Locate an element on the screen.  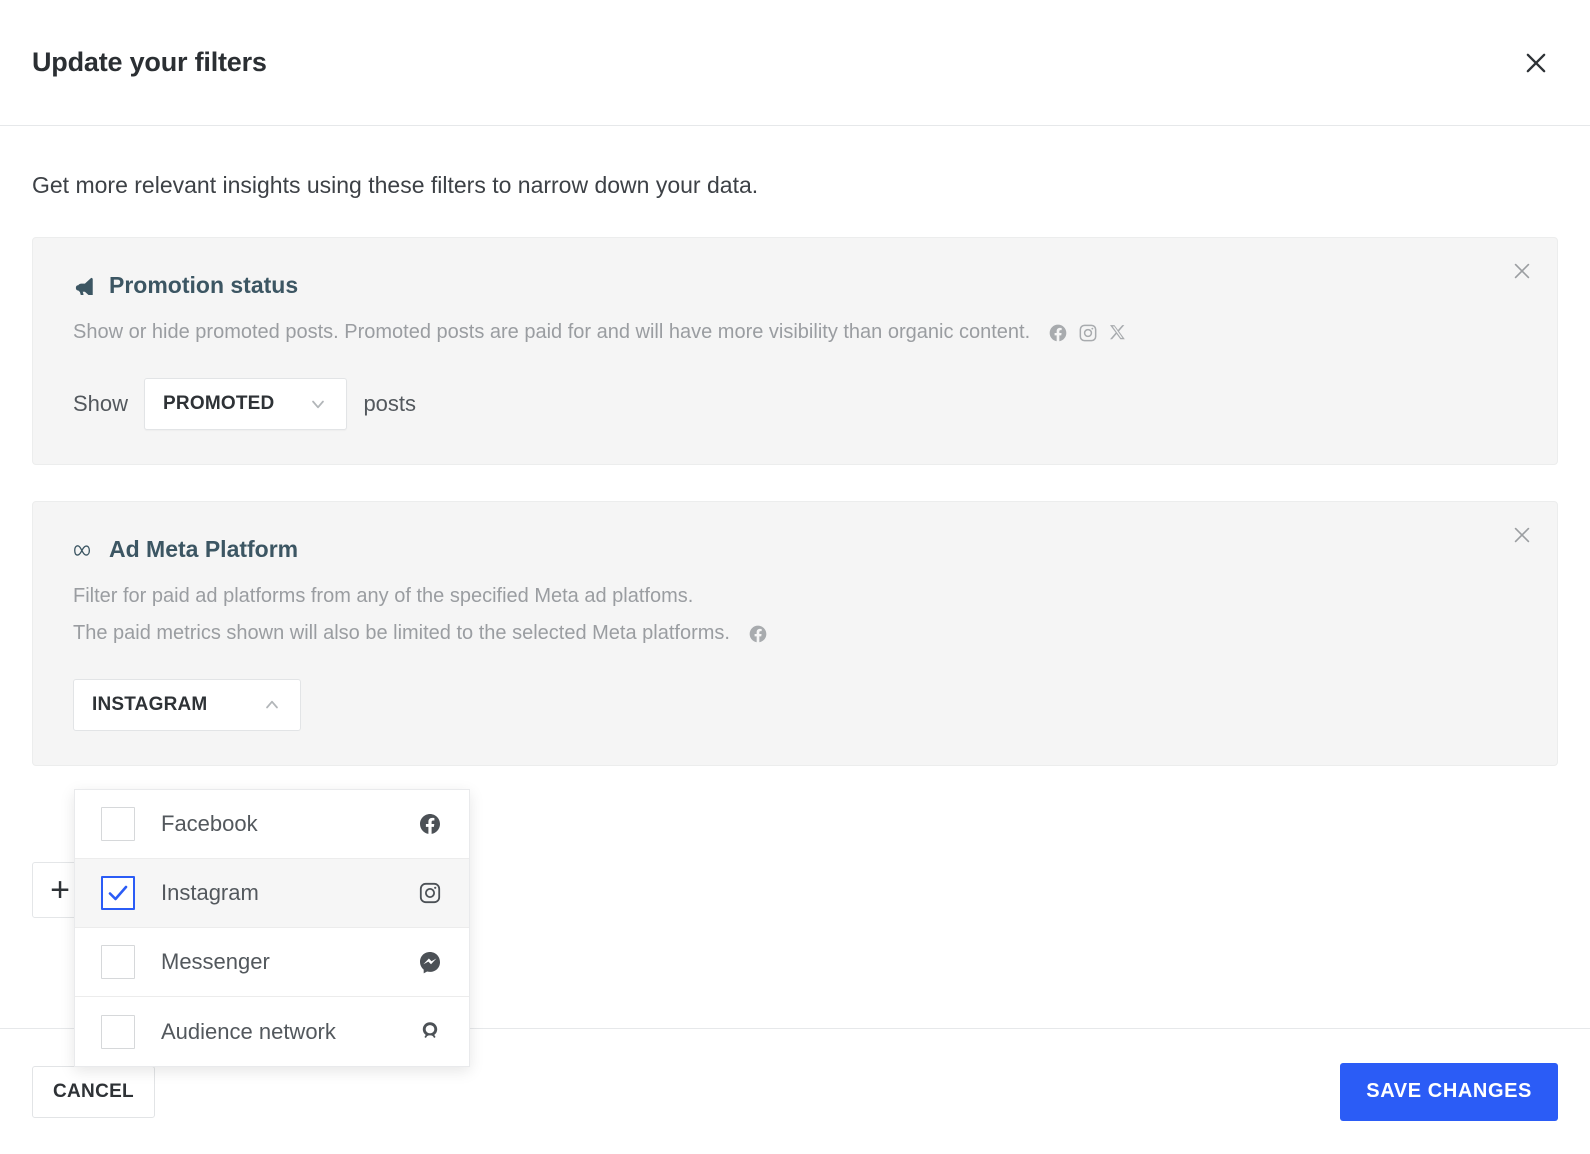
page-title: Update your filters is located at coordinates (149, 62).